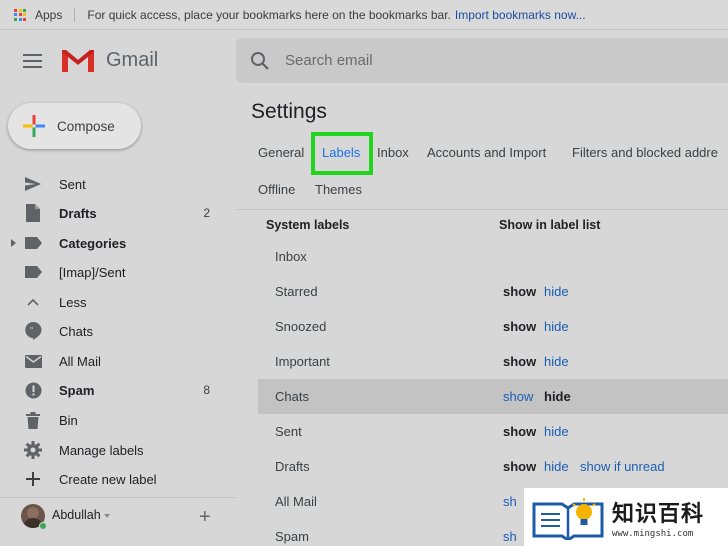  I want to click on label-row-starred: Starred show hide, so click(493, 291).